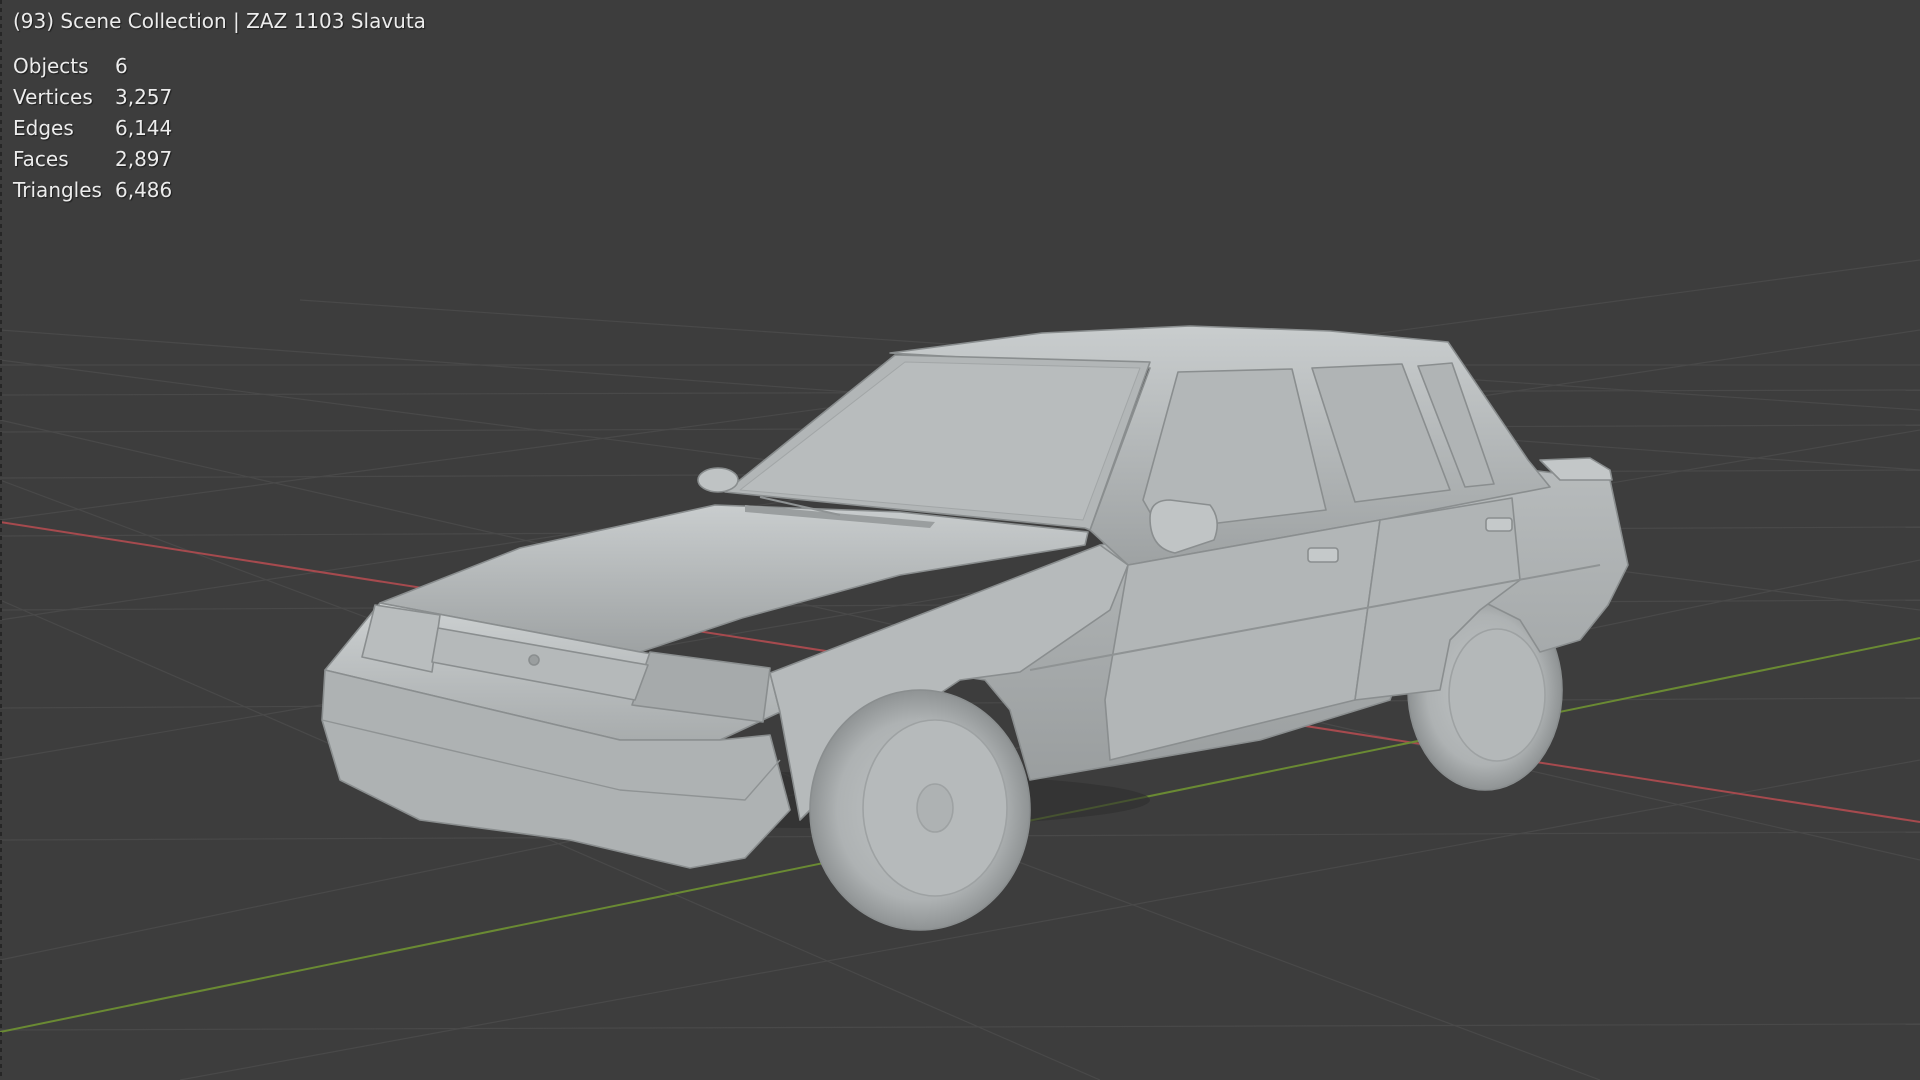  I want to click on stat-value: 6,144, so click(144, 128).